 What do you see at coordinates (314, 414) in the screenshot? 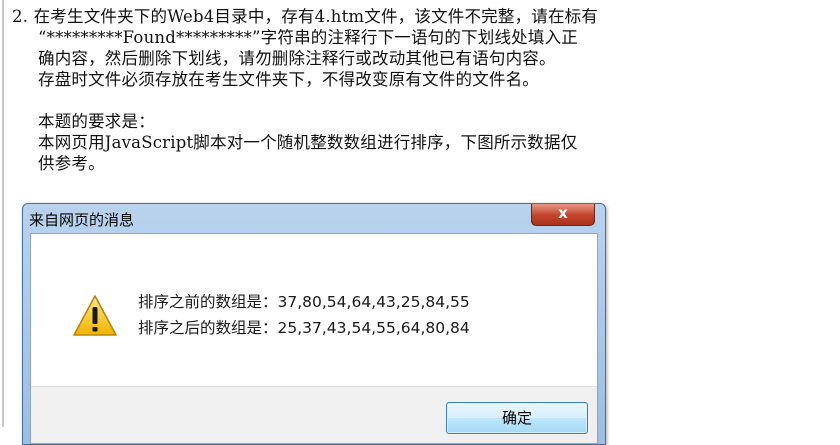
I see `dialog-footer: 确定` at bounding box center [314, 414].